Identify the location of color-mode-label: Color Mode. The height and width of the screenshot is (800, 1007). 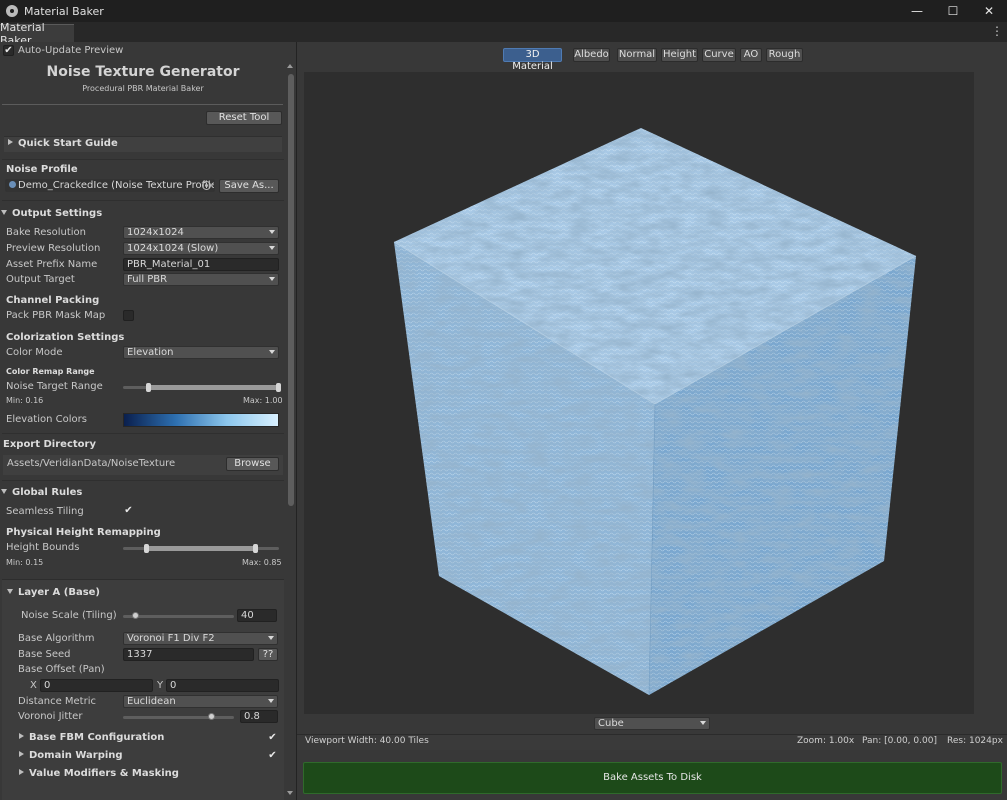
(34, 352).